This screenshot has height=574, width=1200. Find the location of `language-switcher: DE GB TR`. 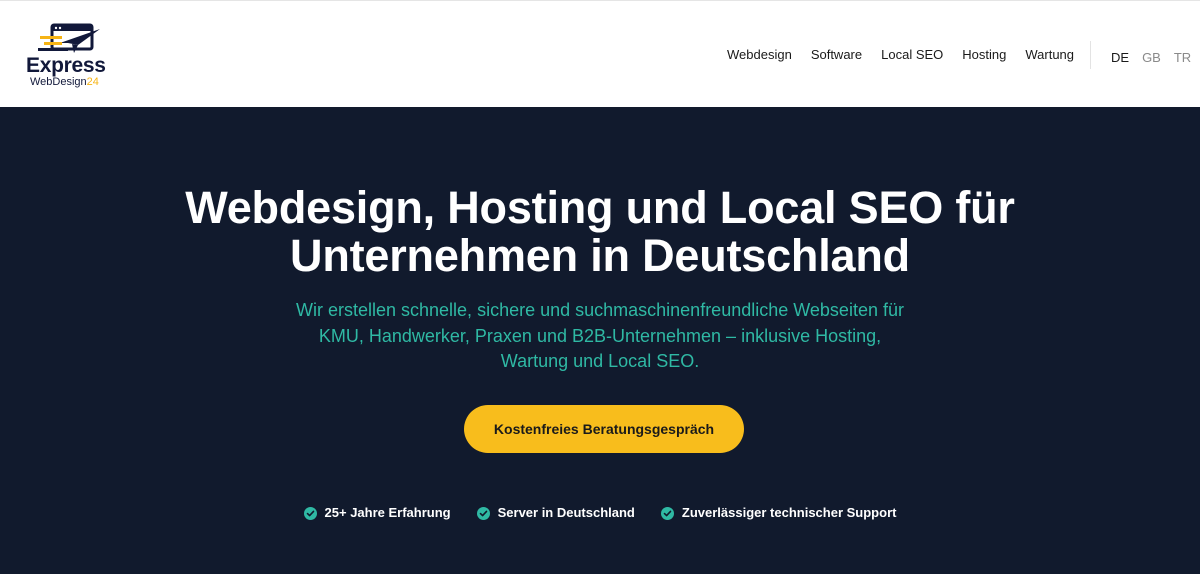

language-switcher: DE GB TR is located at coordinates (1151, 58).